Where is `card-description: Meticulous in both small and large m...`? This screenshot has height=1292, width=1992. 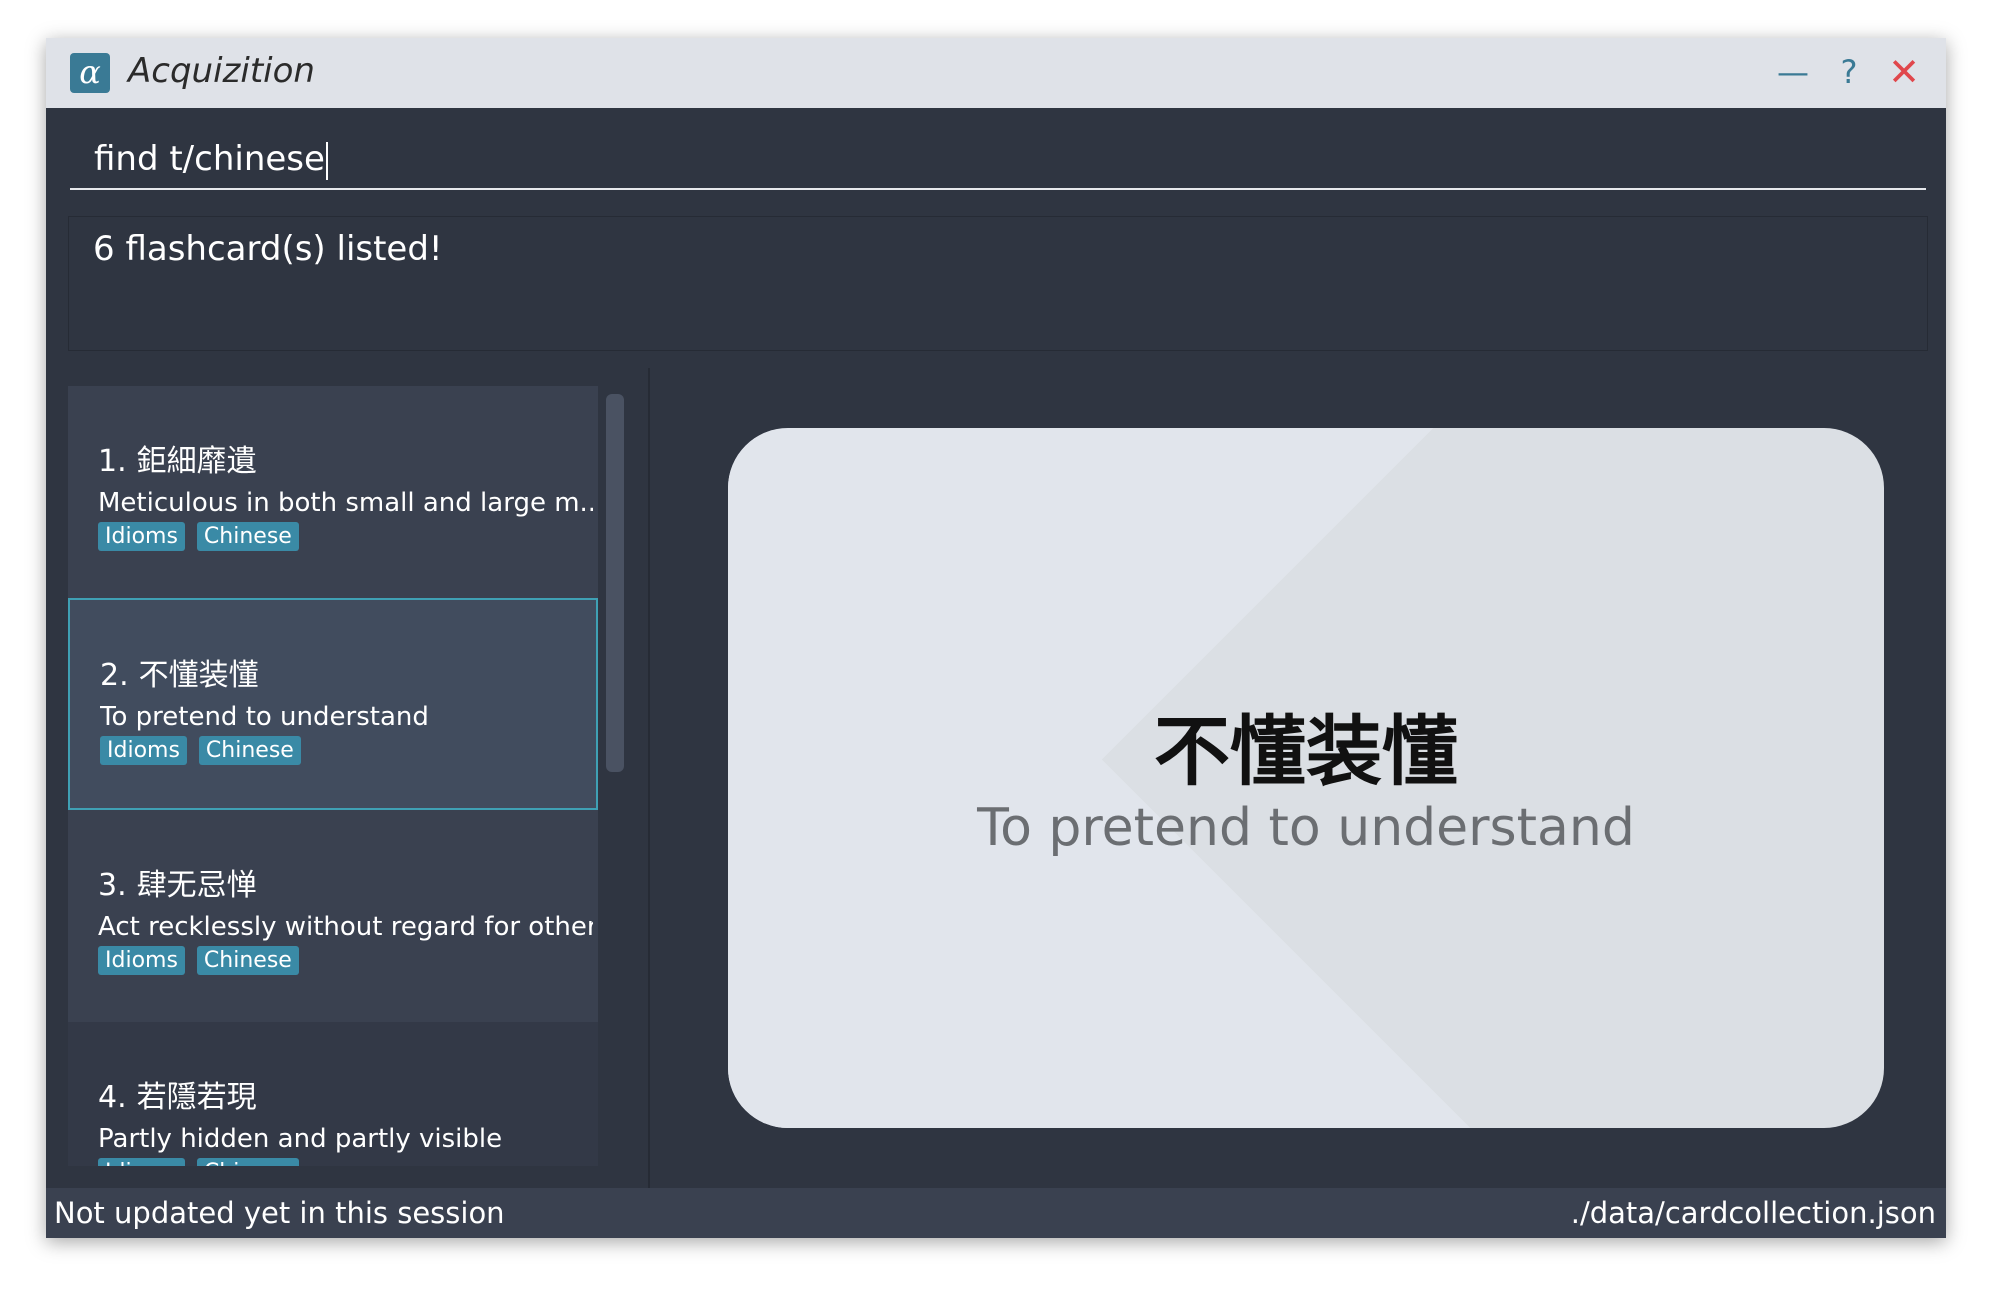
card-description: Meticulous in both small and large m... is located at coordinates (345, 503).